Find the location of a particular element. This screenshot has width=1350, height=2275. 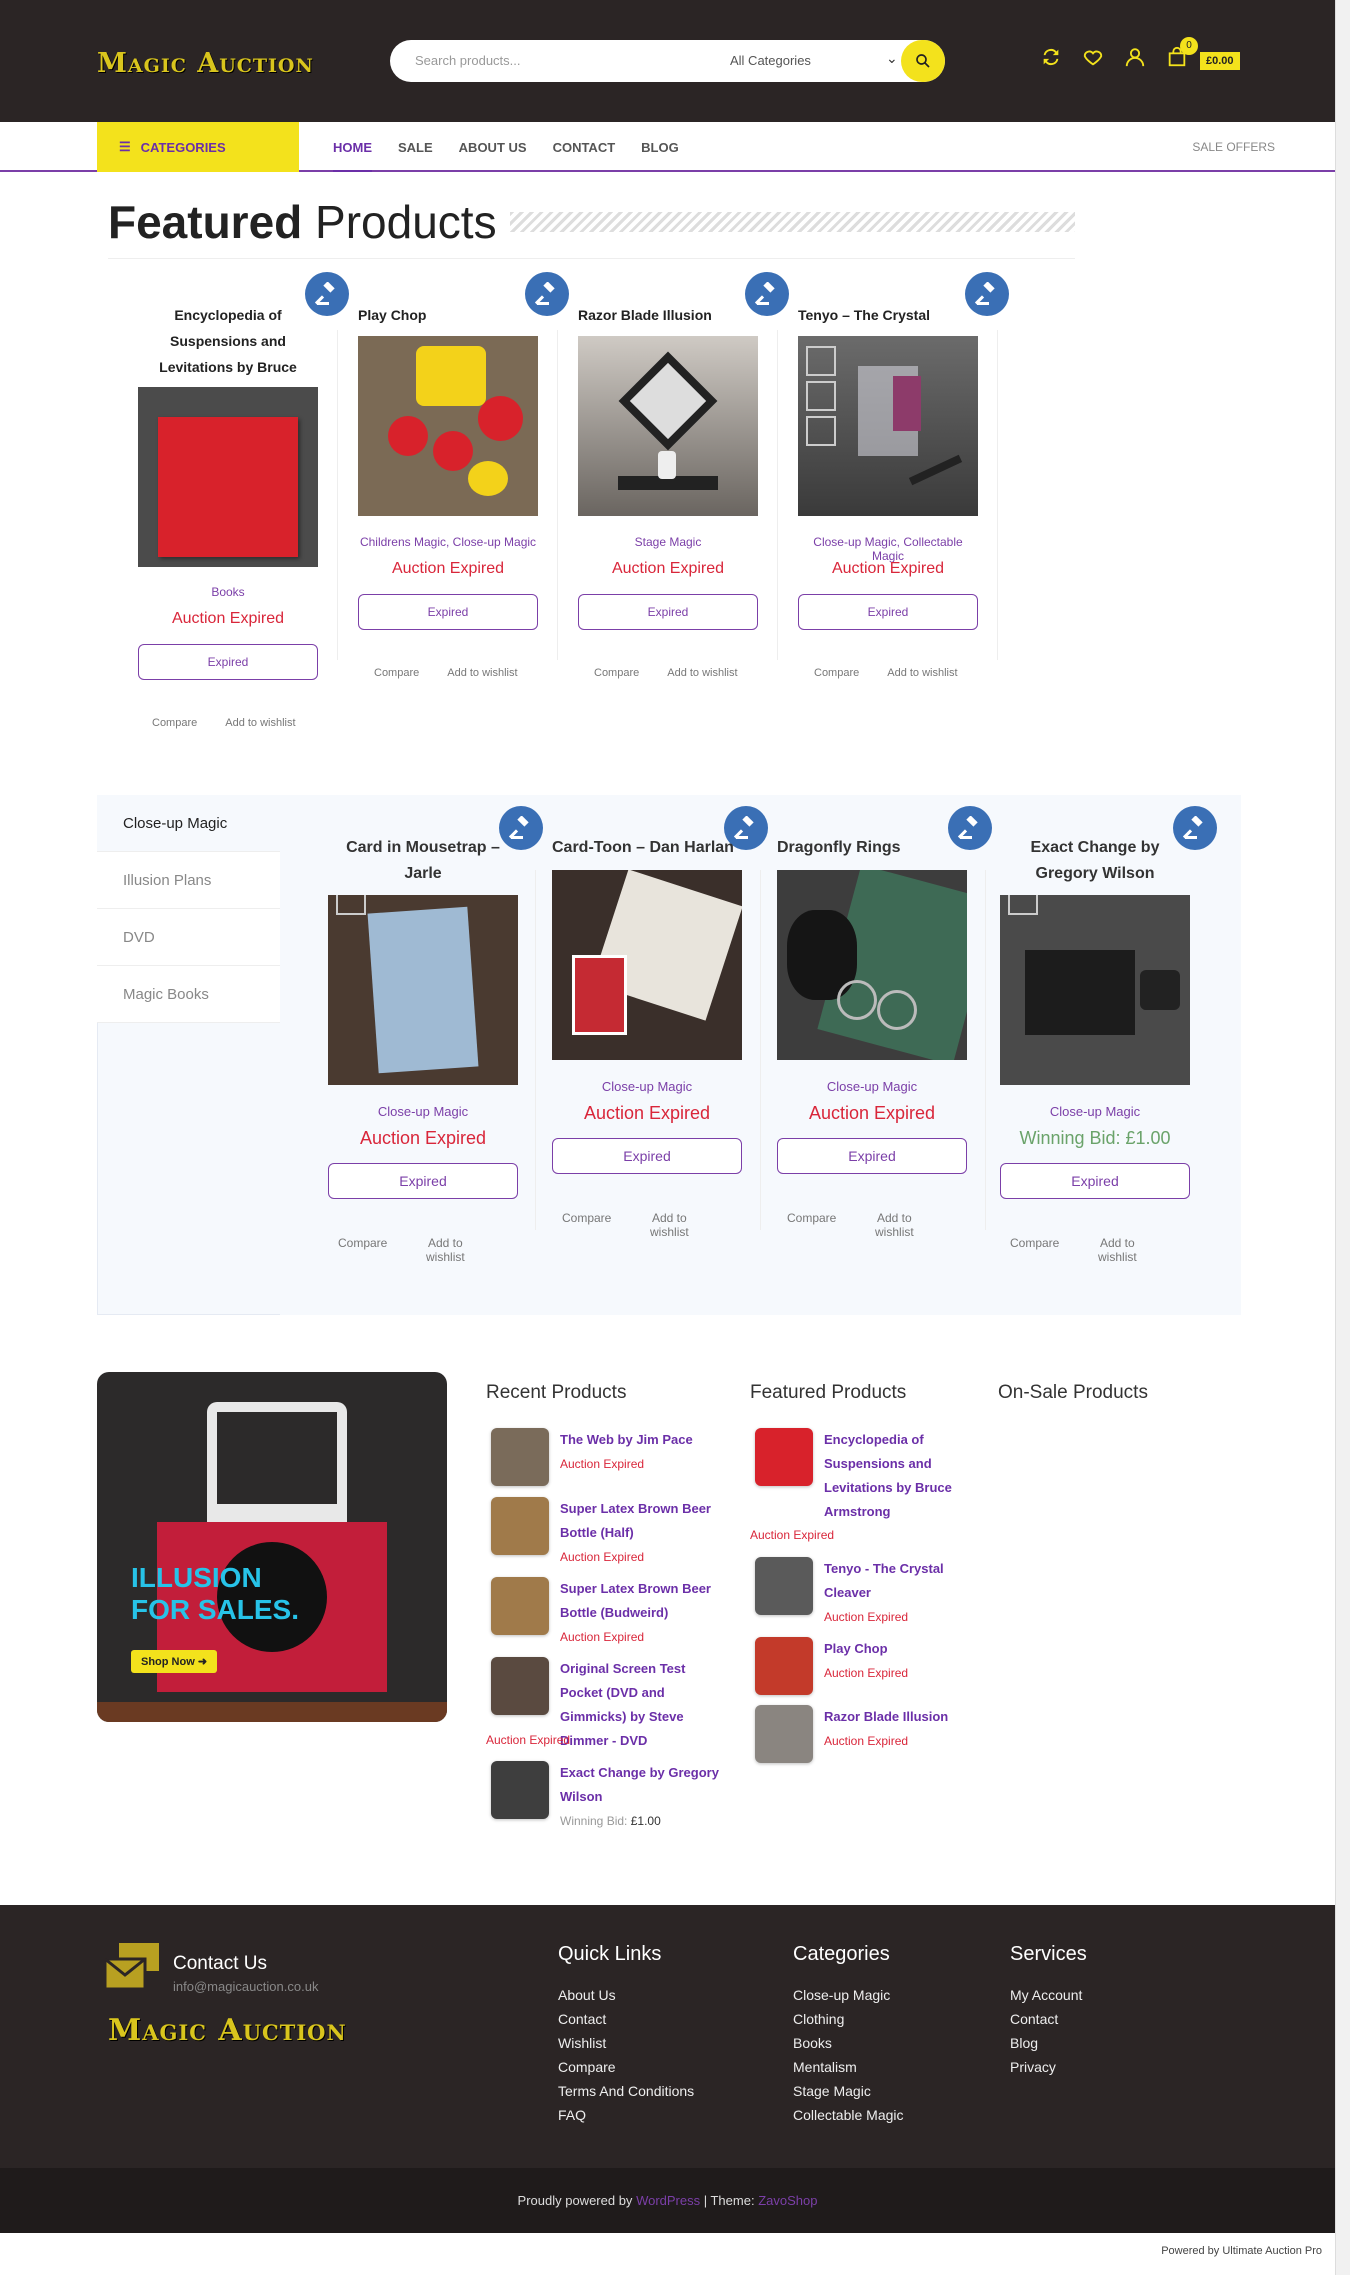

footer-service-blog: Blog is located at coordinates (1024, 2043).